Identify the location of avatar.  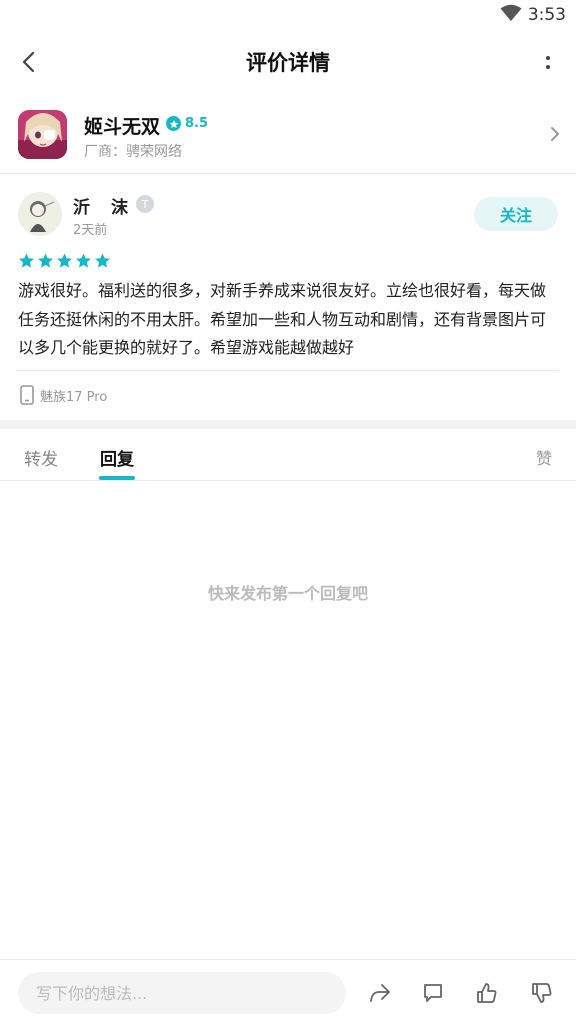
(40, 214).